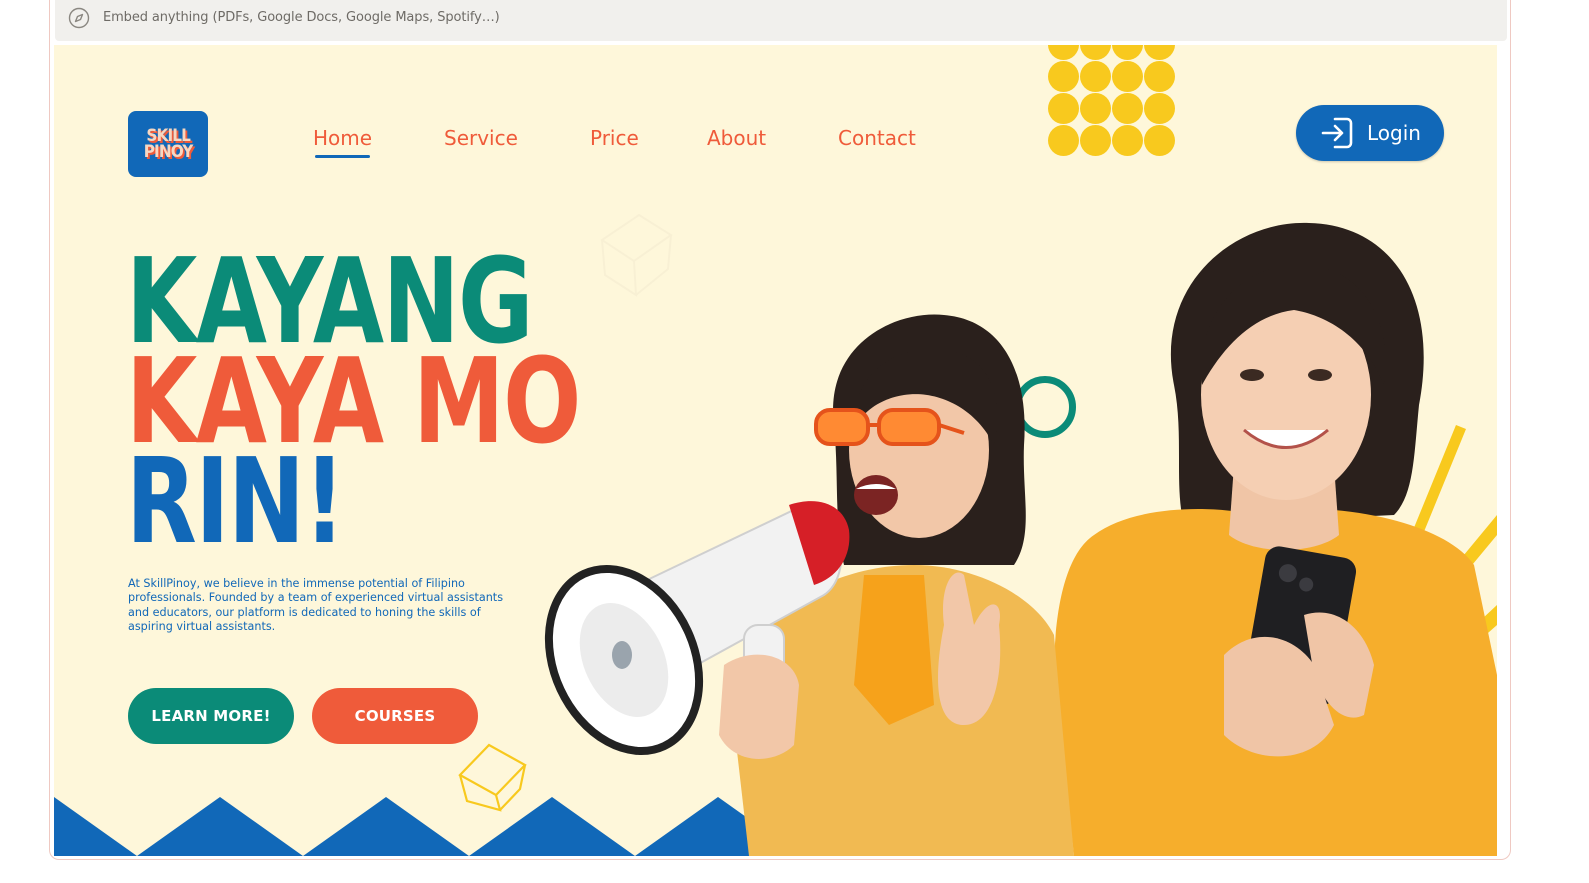 The height and width of the screenshot is (883, 1589). I want to click on learn-more-button: LEARN MORE!, so click(211, 716).